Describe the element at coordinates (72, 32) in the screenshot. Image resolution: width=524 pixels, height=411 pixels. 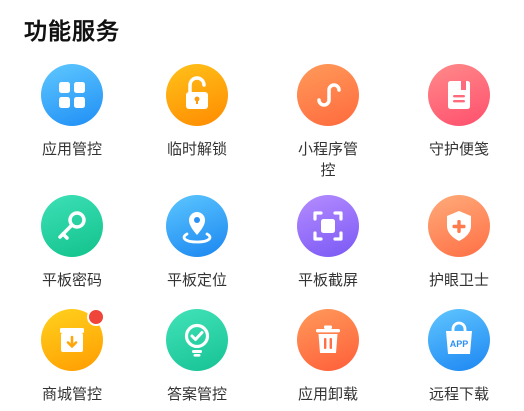
I see `section-title: 功能服务` at that location.